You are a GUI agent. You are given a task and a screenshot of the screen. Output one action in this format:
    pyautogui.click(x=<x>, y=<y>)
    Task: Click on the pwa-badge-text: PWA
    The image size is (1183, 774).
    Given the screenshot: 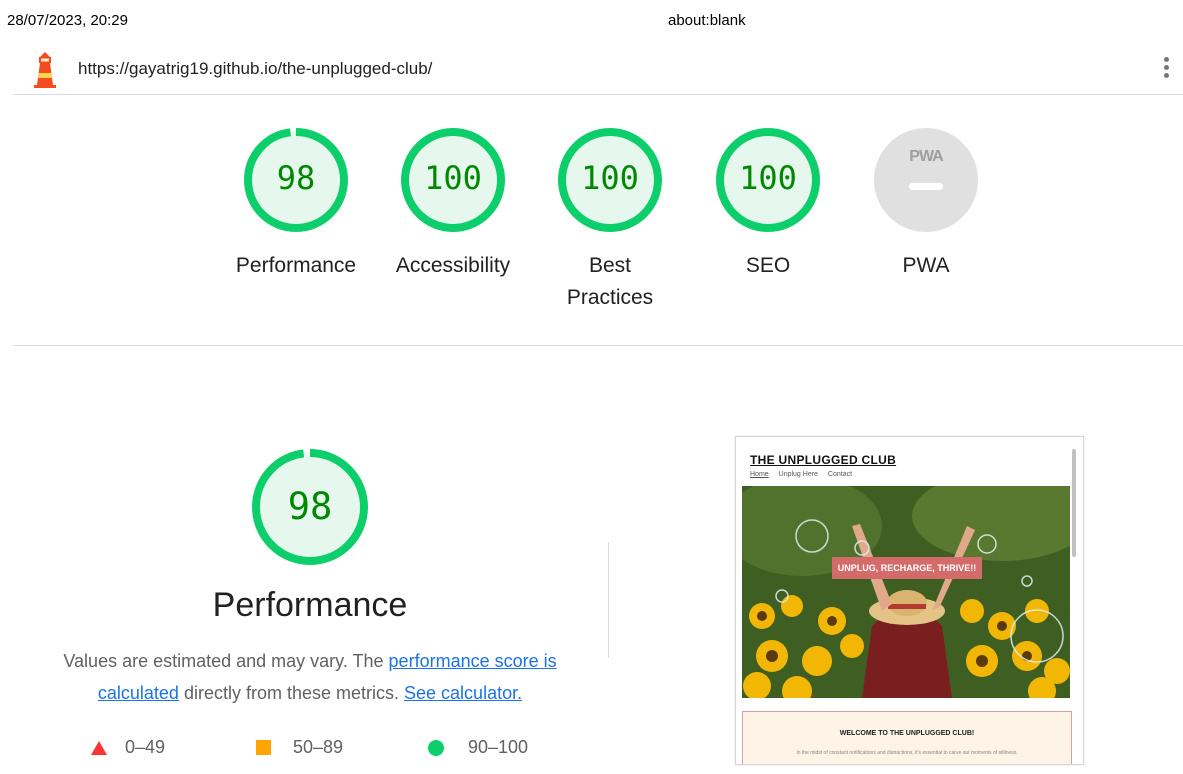 What is the action you would take?
    pyautogui.click(x=926, y=156)
    